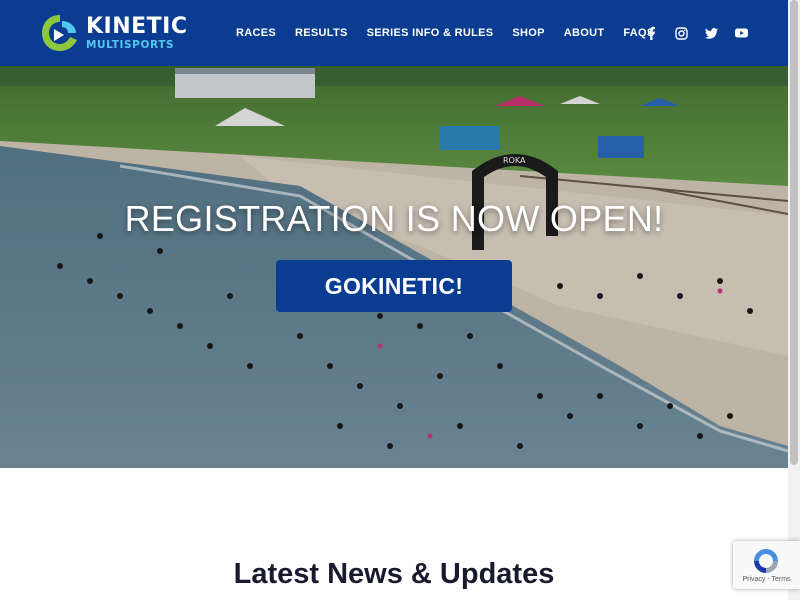 Image resolution: width=800 pixels, height=600 pixels. What do you see at coordinates (137, 26) in the screenshot?
I see `logo-name: KINETIC` at bounding box center [137, 26].